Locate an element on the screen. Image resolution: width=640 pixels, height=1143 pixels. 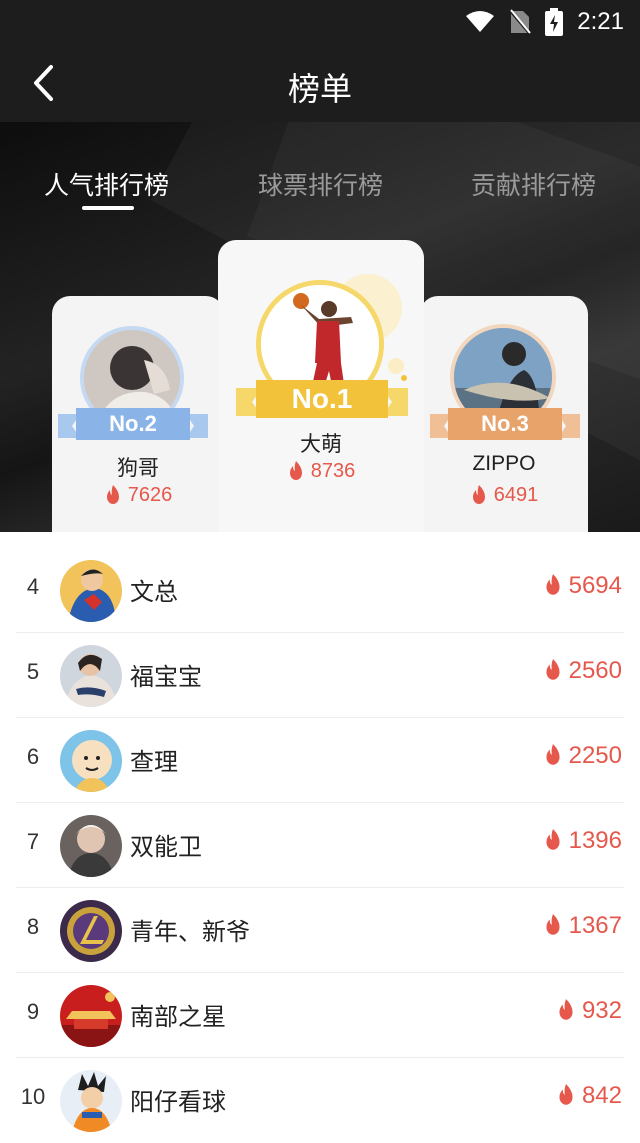
list-item: 7 双能卫 1396 is located at coordinates (320, 845).